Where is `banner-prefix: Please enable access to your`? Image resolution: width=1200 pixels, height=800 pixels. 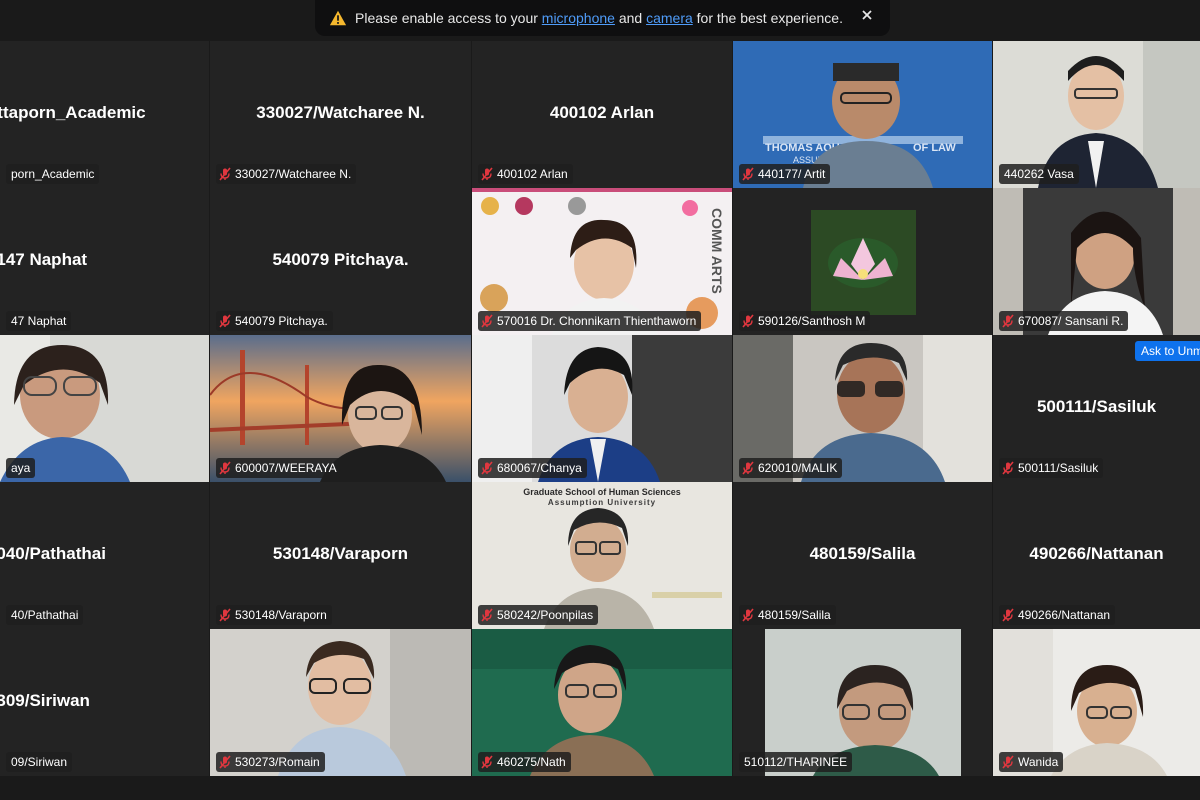 banner-prefix: Please enable access to your is located at coordinates (446, 18).